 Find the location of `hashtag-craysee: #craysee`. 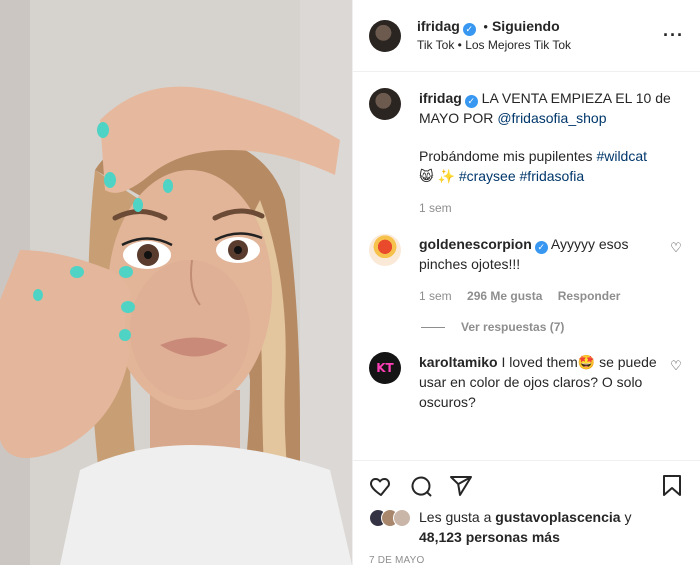

hashtag-craysee: #craysee is located at coordinates (487, 176).